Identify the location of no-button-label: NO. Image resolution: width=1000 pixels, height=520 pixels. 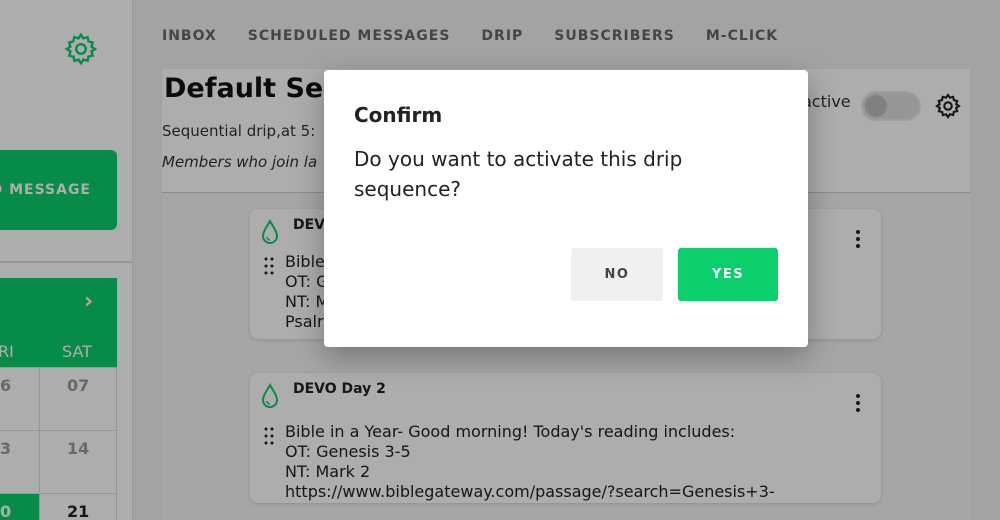
(617, 274).